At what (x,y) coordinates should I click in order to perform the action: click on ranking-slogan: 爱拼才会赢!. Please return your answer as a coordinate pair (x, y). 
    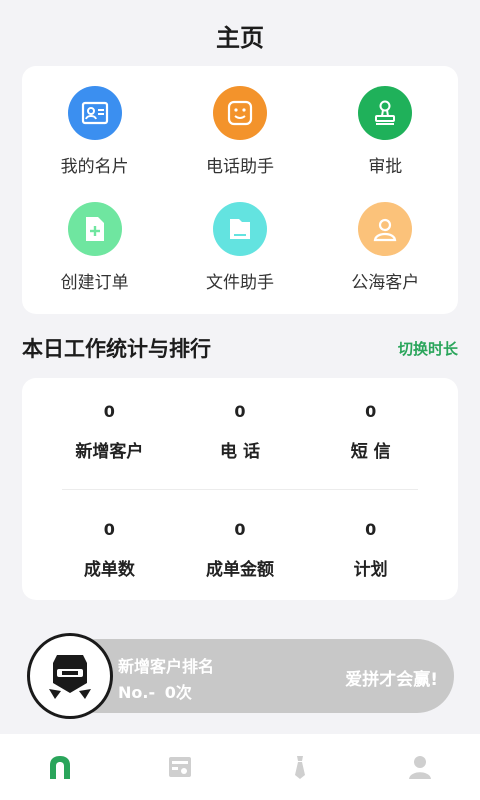
    Looking at the image, I should click on (391, 680).